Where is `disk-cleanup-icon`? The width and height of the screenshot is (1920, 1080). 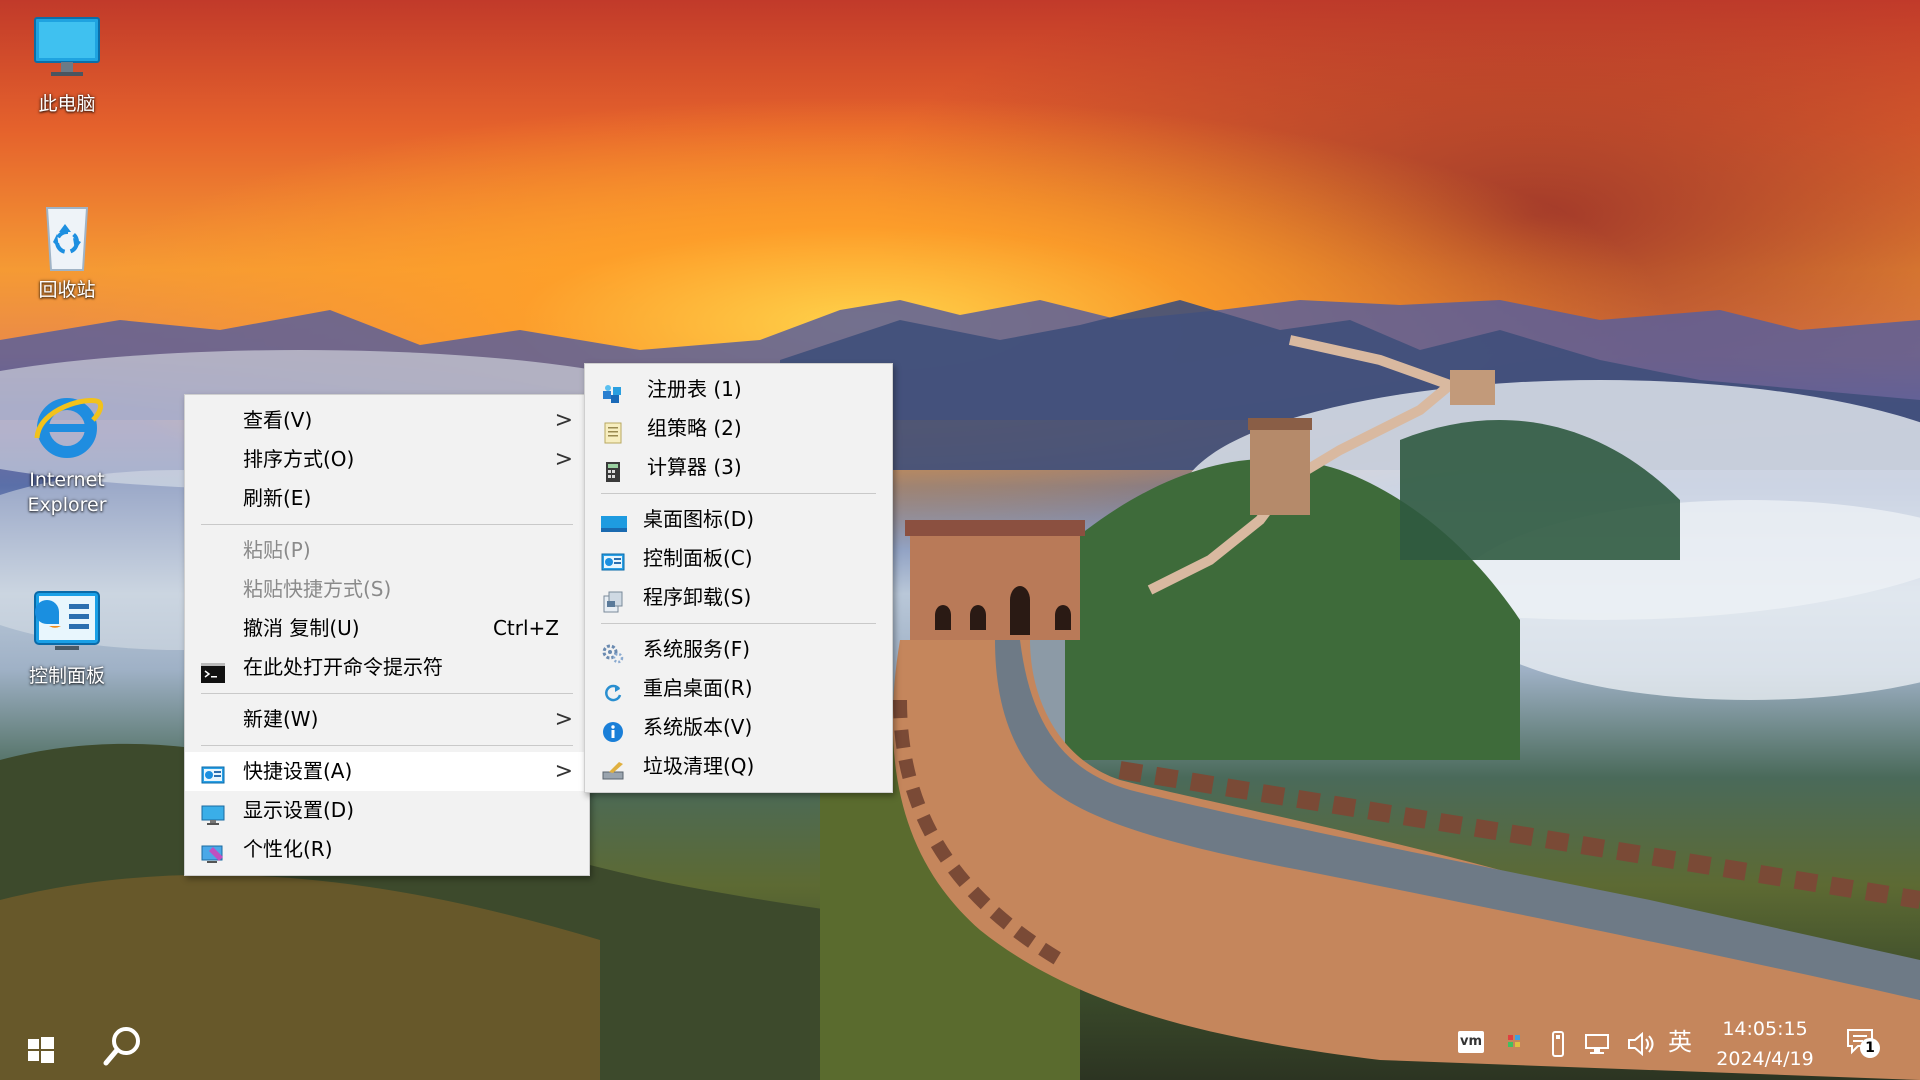 disk-cleanup-icon is located at coordinates (613, 768).